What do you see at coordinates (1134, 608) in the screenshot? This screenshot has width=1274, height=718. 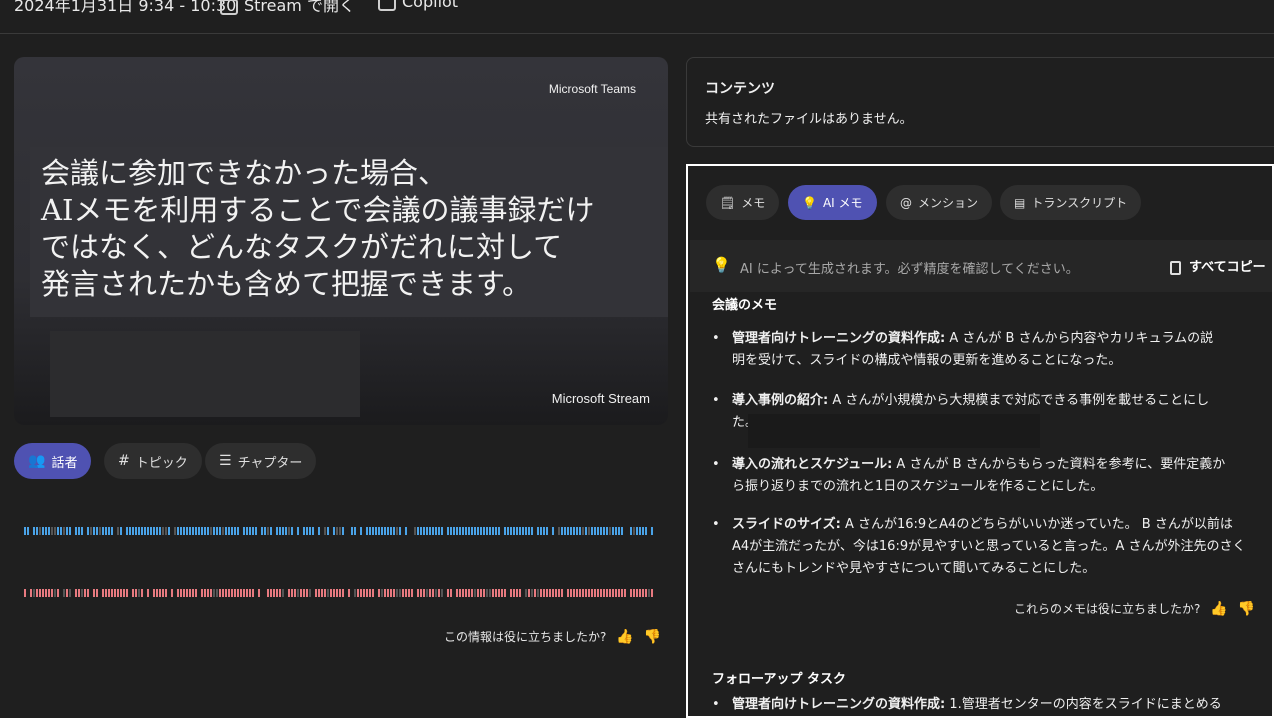 I see `feedback-right: これらのメモは役に立ちましたか? 👍 👎` at bounding box center [1134, 608].